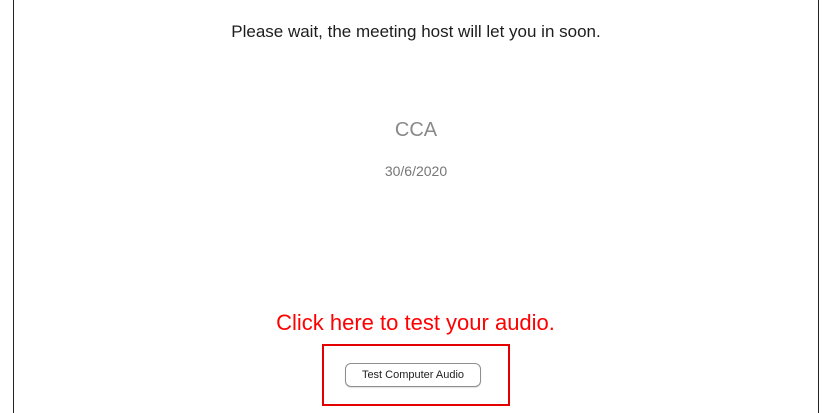  What do you see at coordinates (416, 171) in the screenshot?
I see `meeting-date: 30/6/2020` at bounding box center [416, 171].